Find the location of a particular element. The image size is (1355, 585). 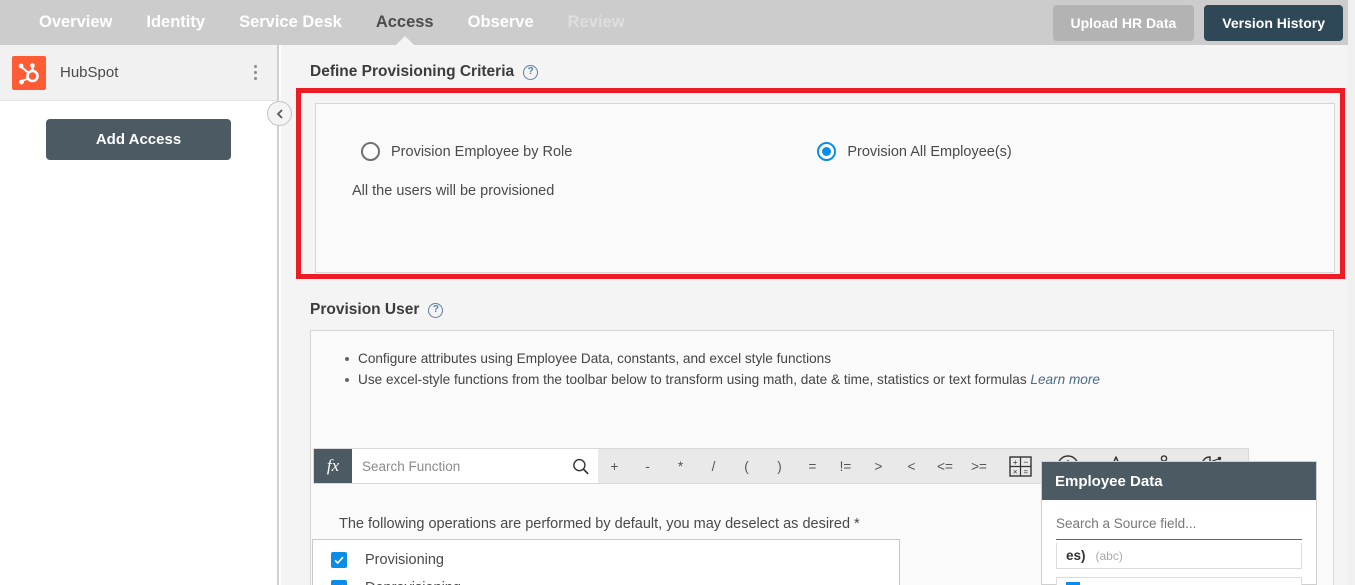

provisioning-criteria-heading: Define Provisioning Criteria ? is located at coordinates (424, 72).